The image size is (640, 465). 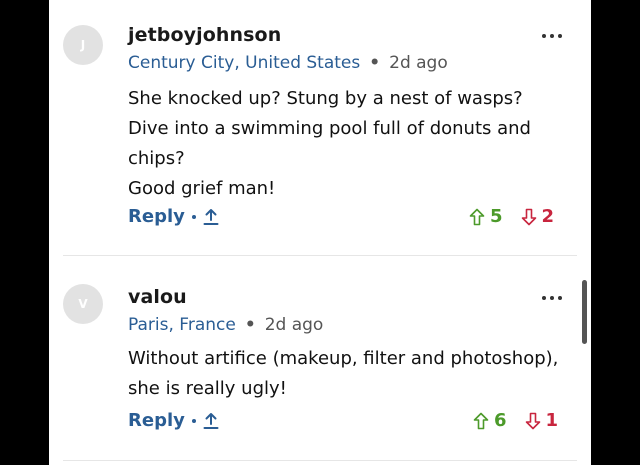 I want to click on comment-meta: Century City, United States • 2d ago, so click(x=288, y=63).